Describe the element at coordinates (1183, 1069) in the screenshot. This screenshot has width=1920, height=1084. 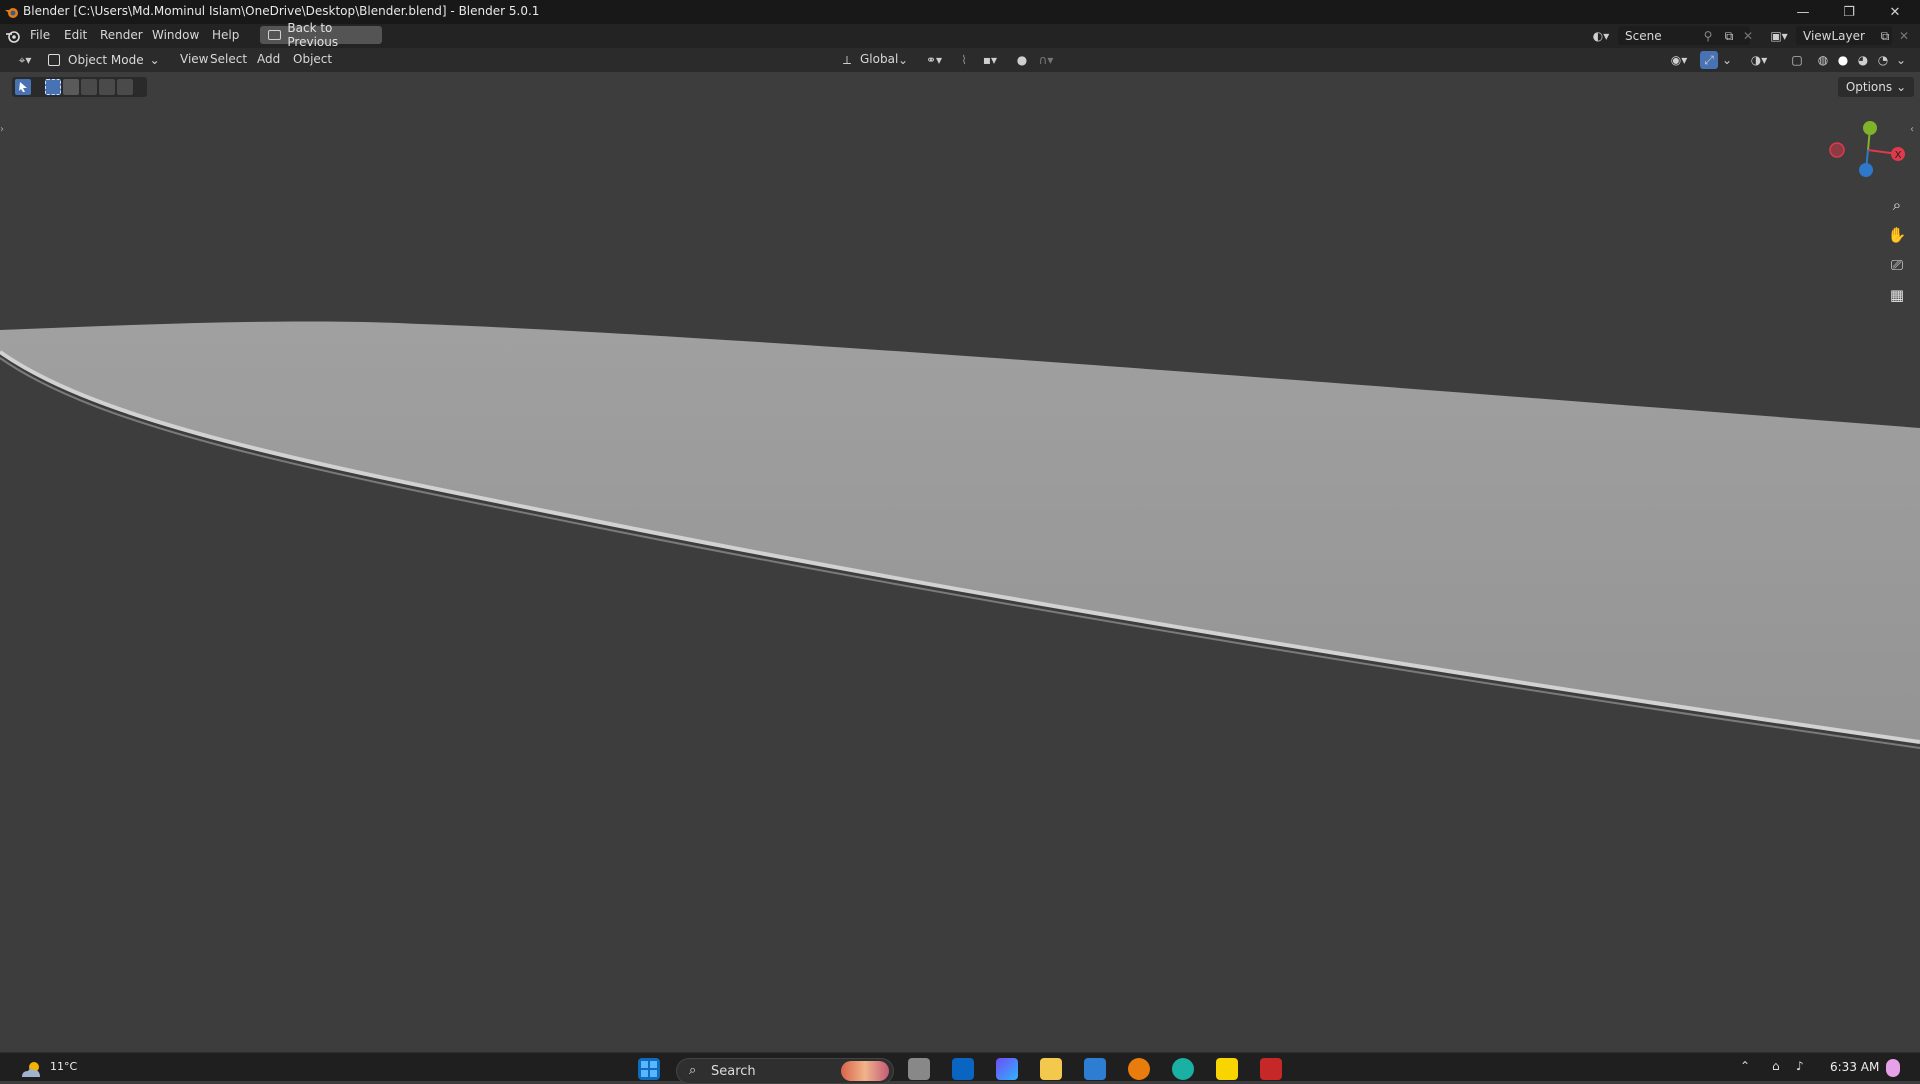
I see `edge-icon` at that location.